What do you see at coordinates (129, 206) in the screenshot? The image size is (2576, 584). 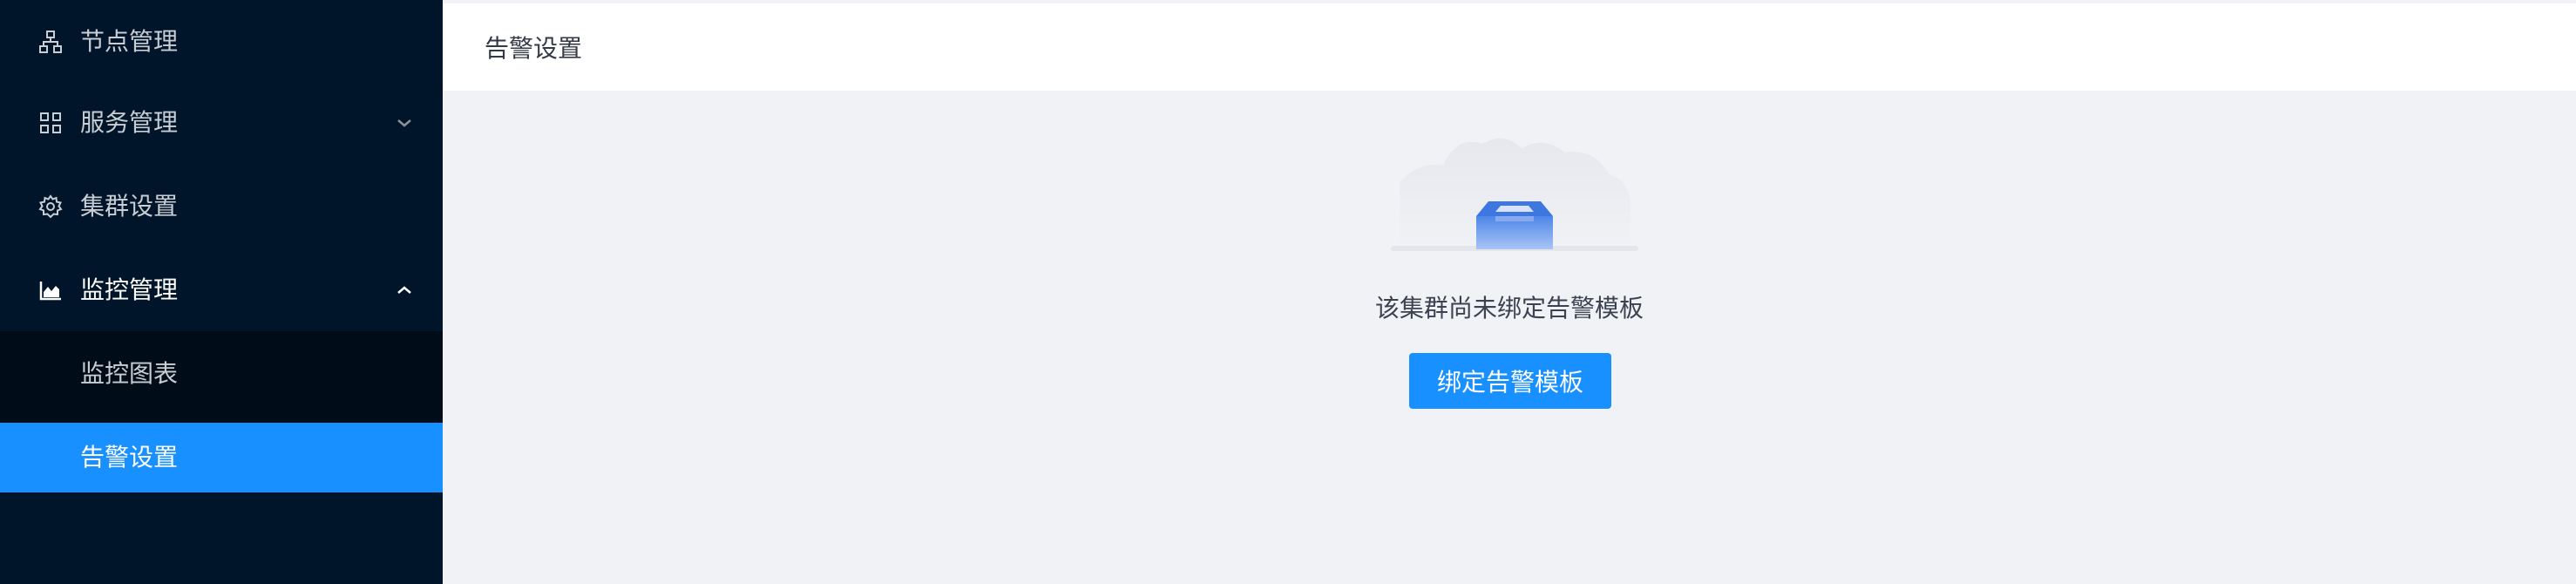 I see `sidebar-item-label: 集群设置` at bounding box center [129, 206].